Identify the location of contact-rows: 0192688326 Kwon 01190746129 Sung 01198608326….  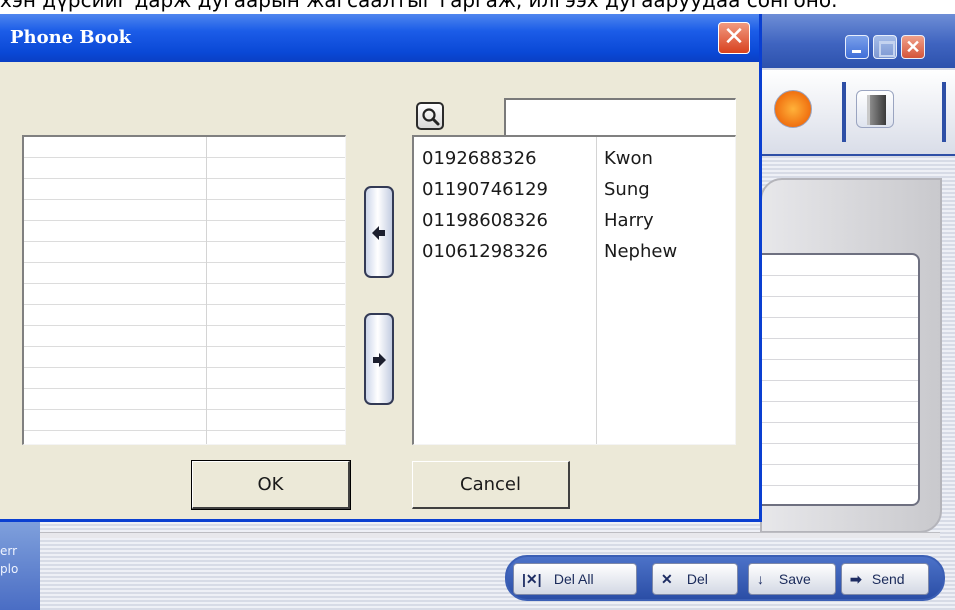
(574, 205).